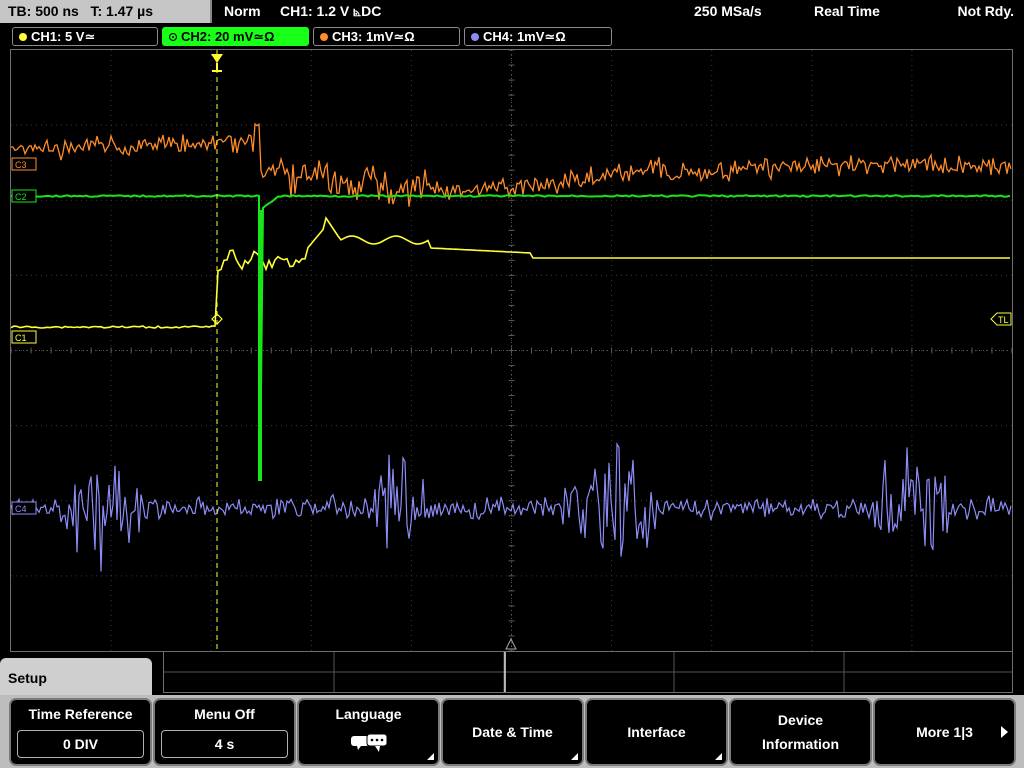 The image size is (1024, 768). What do you see at coordinates (331, 11) in the screenshot?
I see `trigger-info: CH1: 1.2 V ⦝DC` at bounding box center [331, 11].